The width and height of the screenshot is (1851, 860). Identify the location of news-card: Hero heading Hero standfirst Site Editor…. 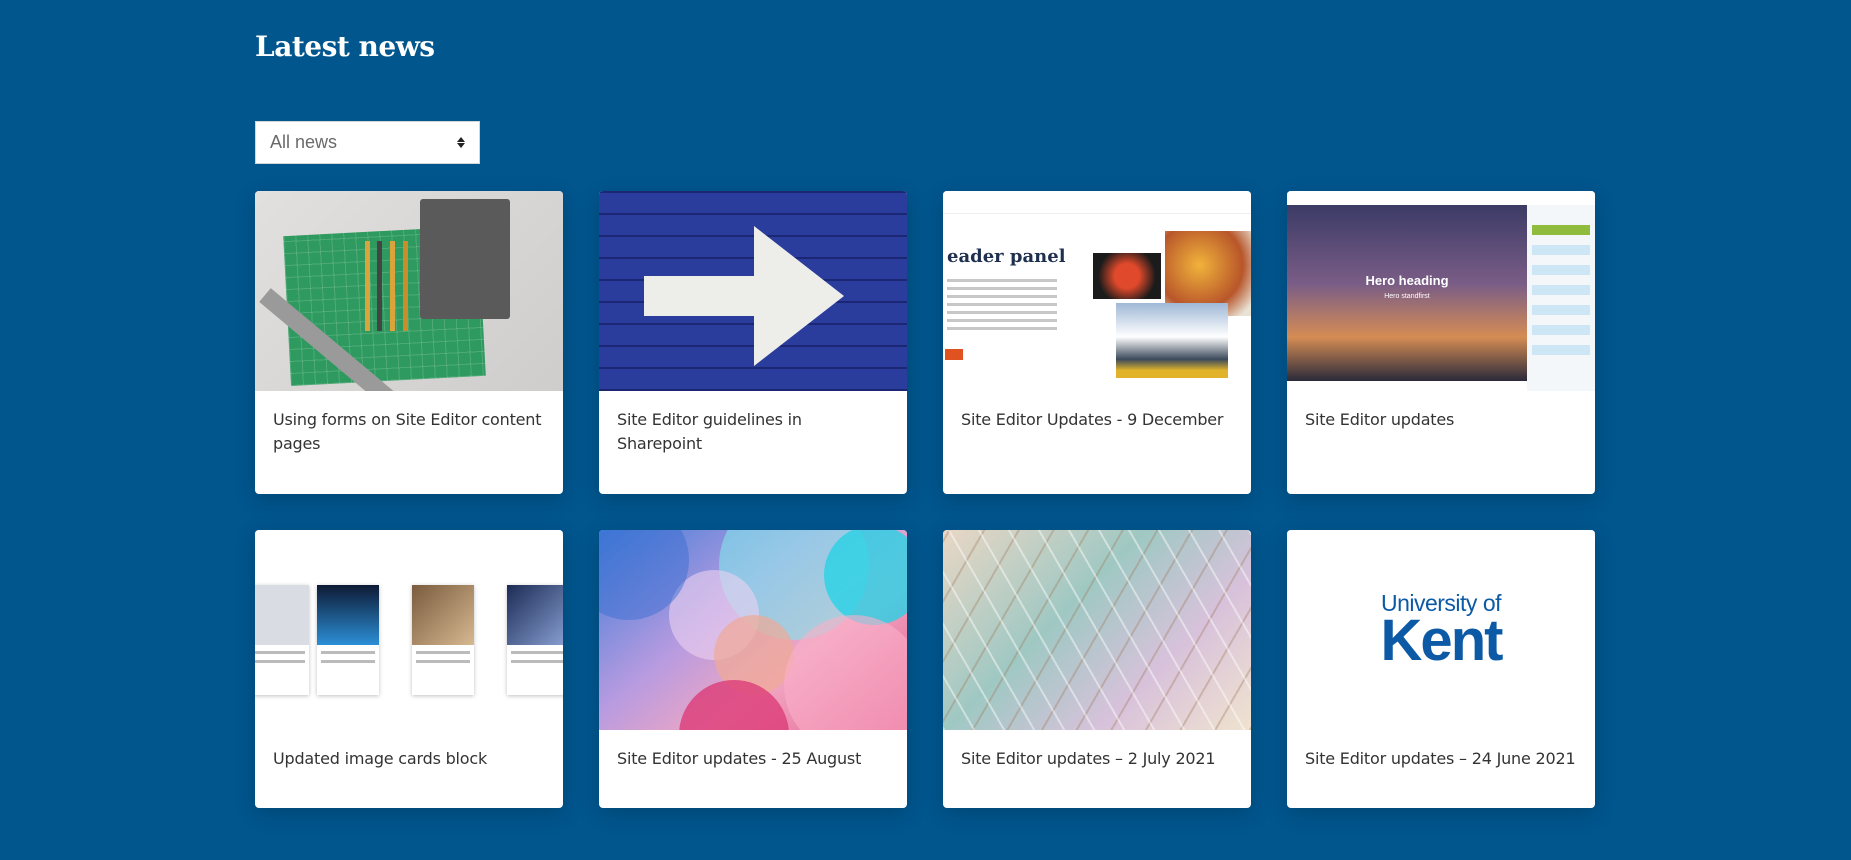
(1441, 342).